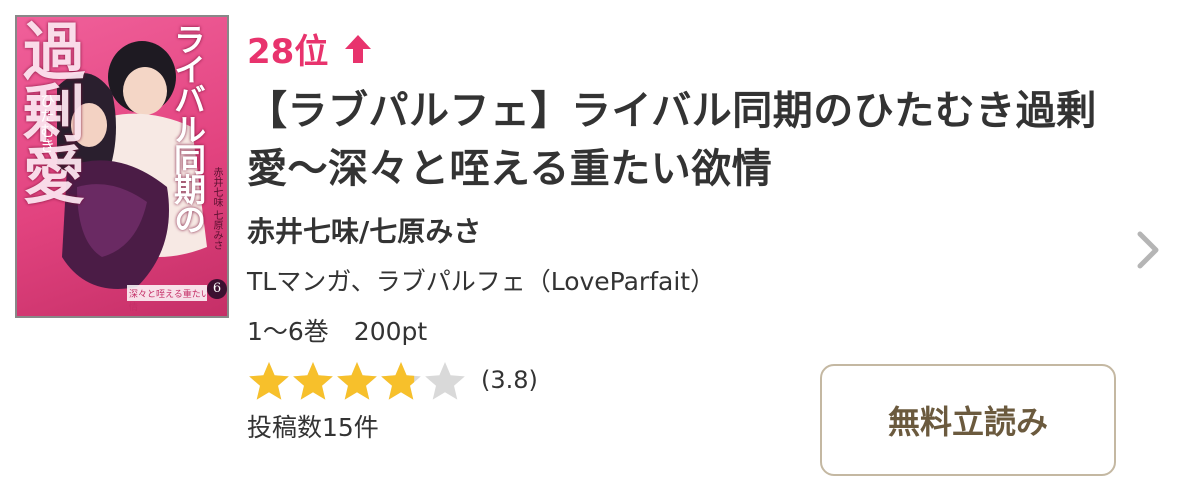 The height and width of the screenshot is (503, 1179). Describe the element at coordinates (337, 331) in the screenshot. I see `volume-price: 1〜6巻 200pt` at that location.